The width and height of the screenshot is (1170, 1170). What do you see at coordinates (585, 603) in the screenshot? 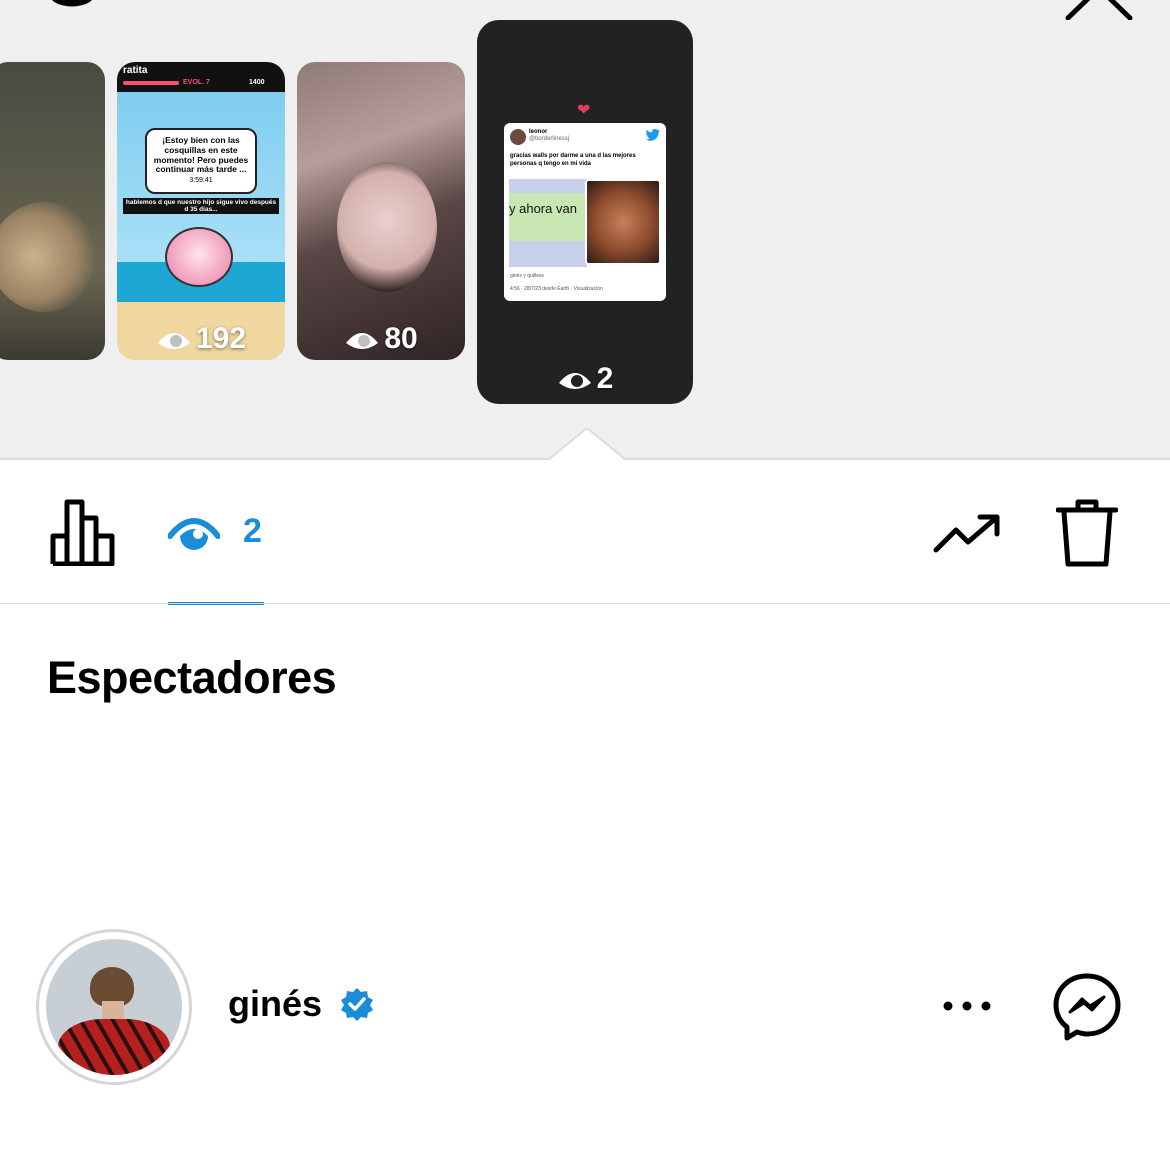
I see `toolbar-divider` at bounding box center [585, 603].